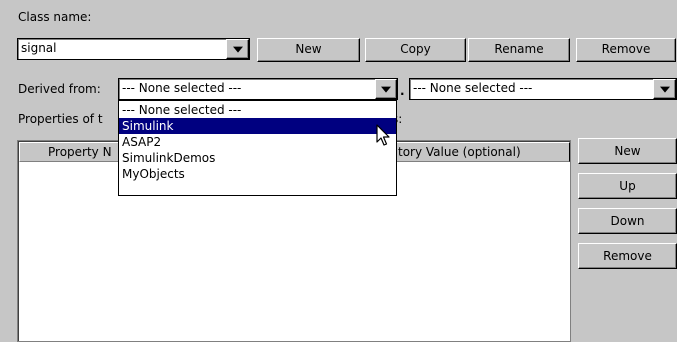 This screenshot has width=677, height=342. Describe the element at coordinates (182, 88) in the screenshot. I see `derived-package-value: --- None selected ---` at that location.